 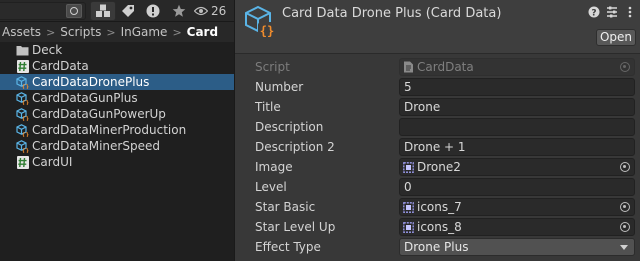 I want to click on context-menu-icon, so click(x=630, y=12).